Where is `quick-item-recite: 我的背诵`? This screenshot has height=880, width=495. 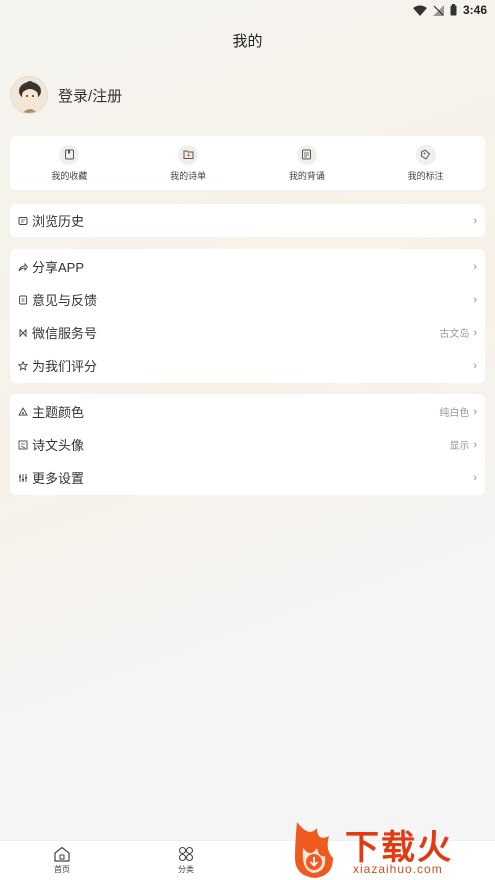 quick-item-recite: 我的背诵 is located at coordinates (307, 163).